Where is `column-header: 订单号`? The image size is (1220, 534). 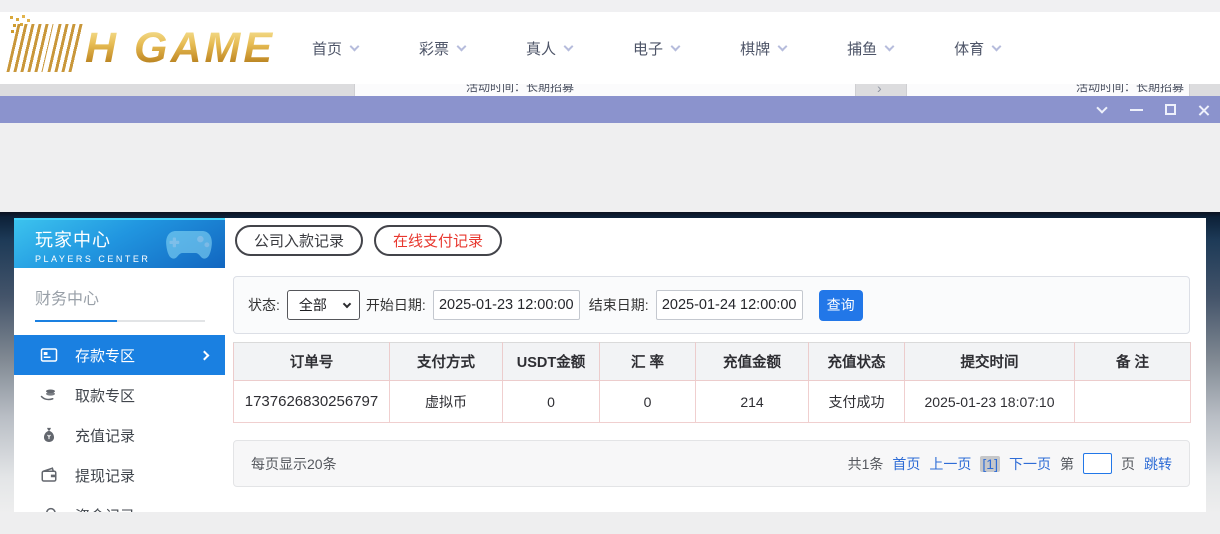 column-header: 订单号 is located at coordinates (311, 361).